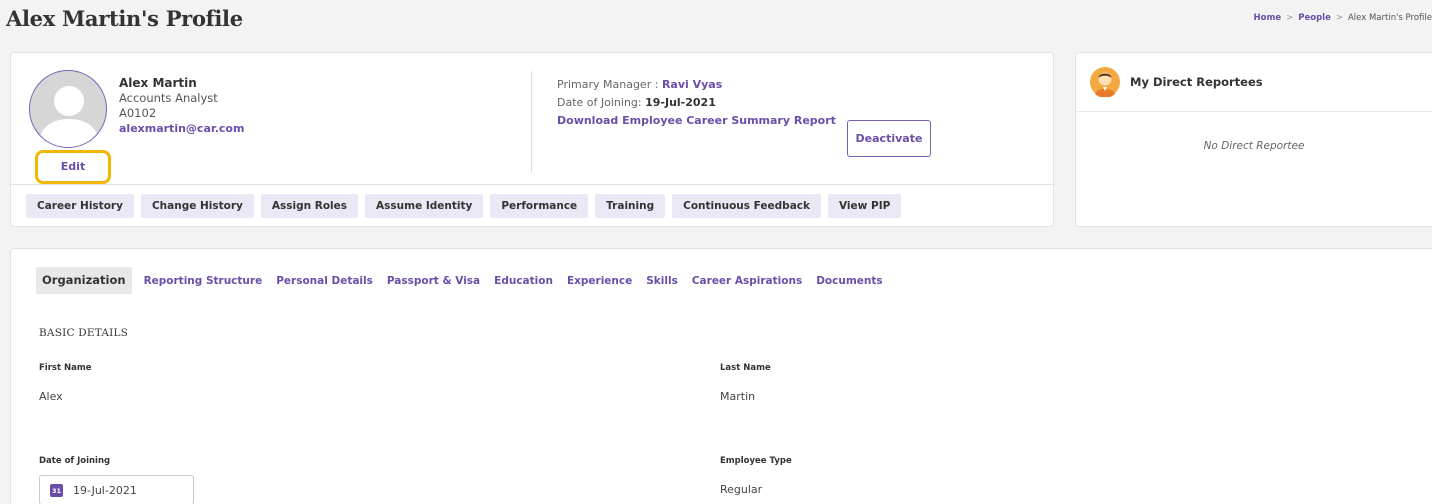  What do you see at coordinates (65, 368) in the screenshot?
I see `first-name-label: First Name` at bounding box center [65, 368].